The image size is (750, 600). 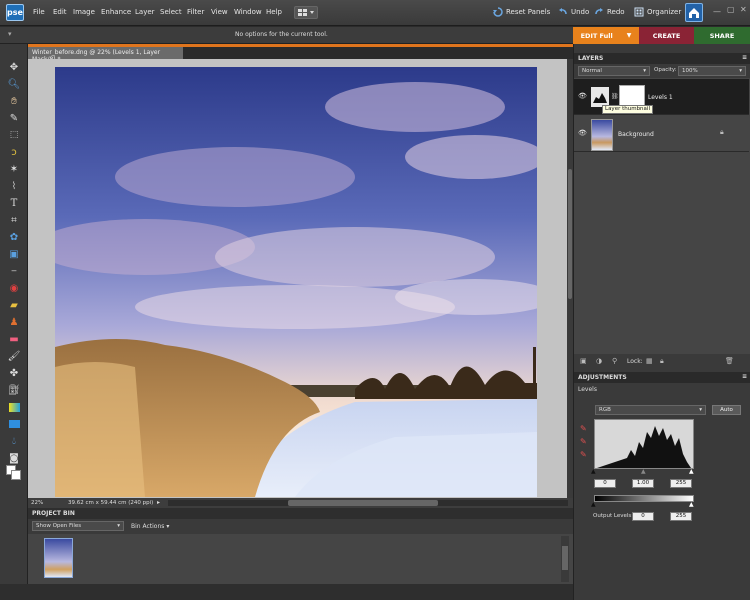 What do you see at coordinates (614, 361) in the screenshot?
I see `add-mask-icon: ⚲` at bounding box center [614, 361].